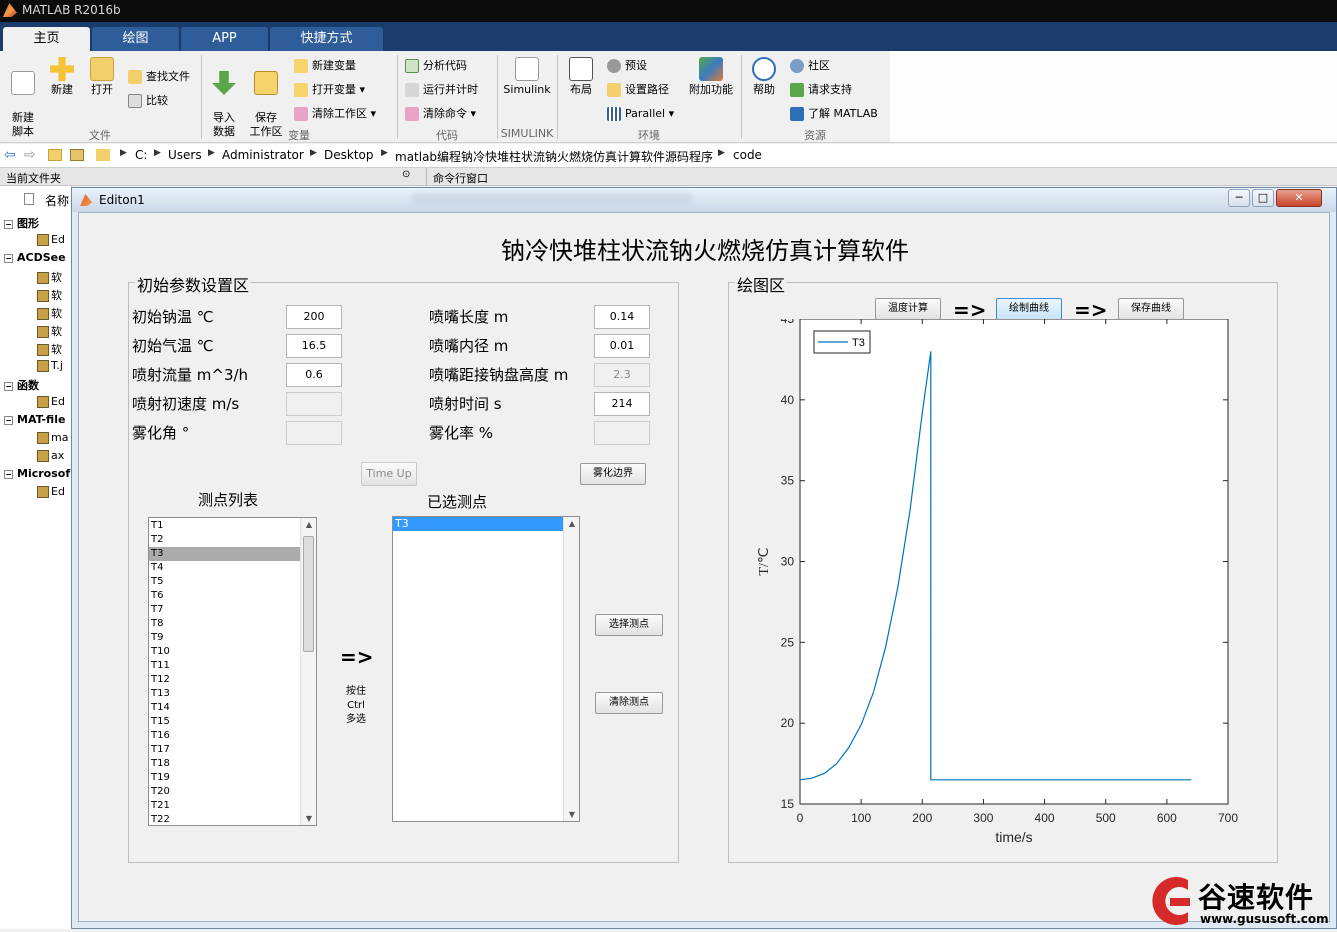 The width and height of the screenshot is (1337, 932). I want to click on set-path-button: 设置路径, so click(638, 90).